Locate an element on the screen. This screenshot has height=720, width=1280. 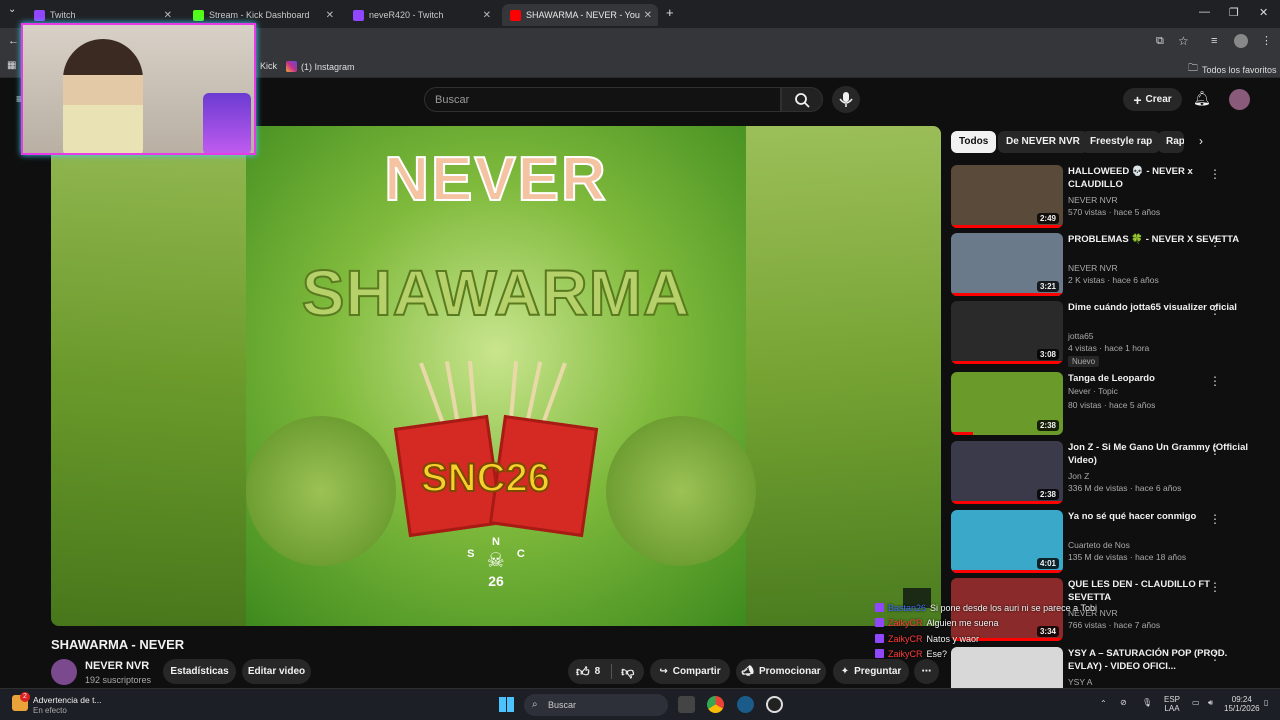
steam-icon is located at coordinates (745, 704).